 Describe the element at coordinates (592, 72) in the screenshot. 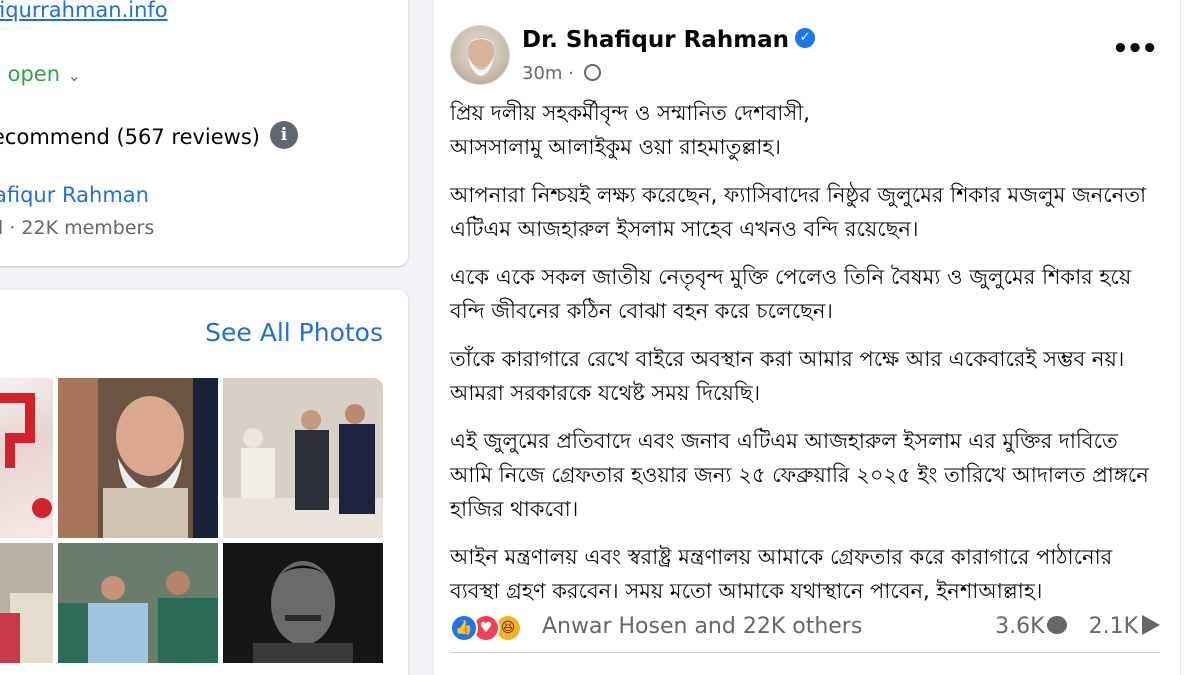

I see `globe-icon` at that location.